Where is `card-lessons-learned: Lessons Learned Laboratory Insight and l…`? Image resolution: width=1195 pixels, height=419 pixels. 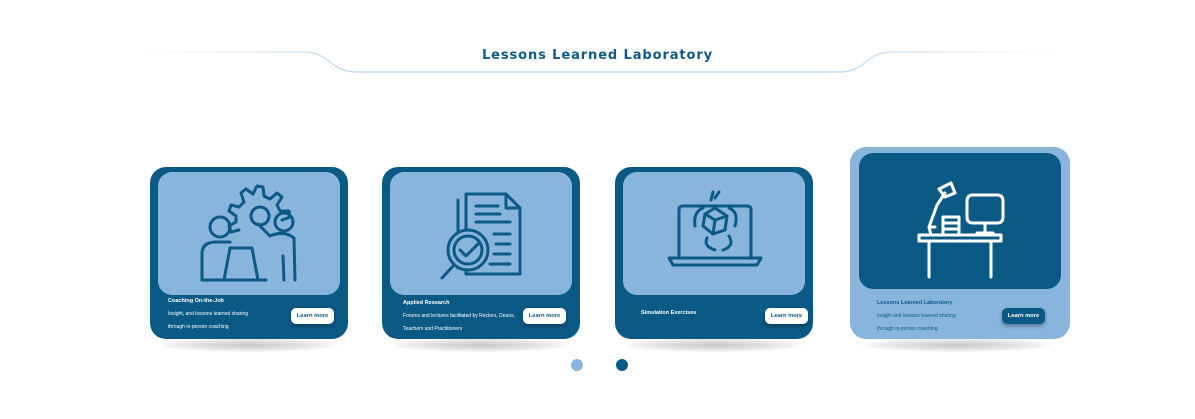
card-lessons-learned: Lessons Learned Laboratory Insight and l… is located at coordinates (960, 243).